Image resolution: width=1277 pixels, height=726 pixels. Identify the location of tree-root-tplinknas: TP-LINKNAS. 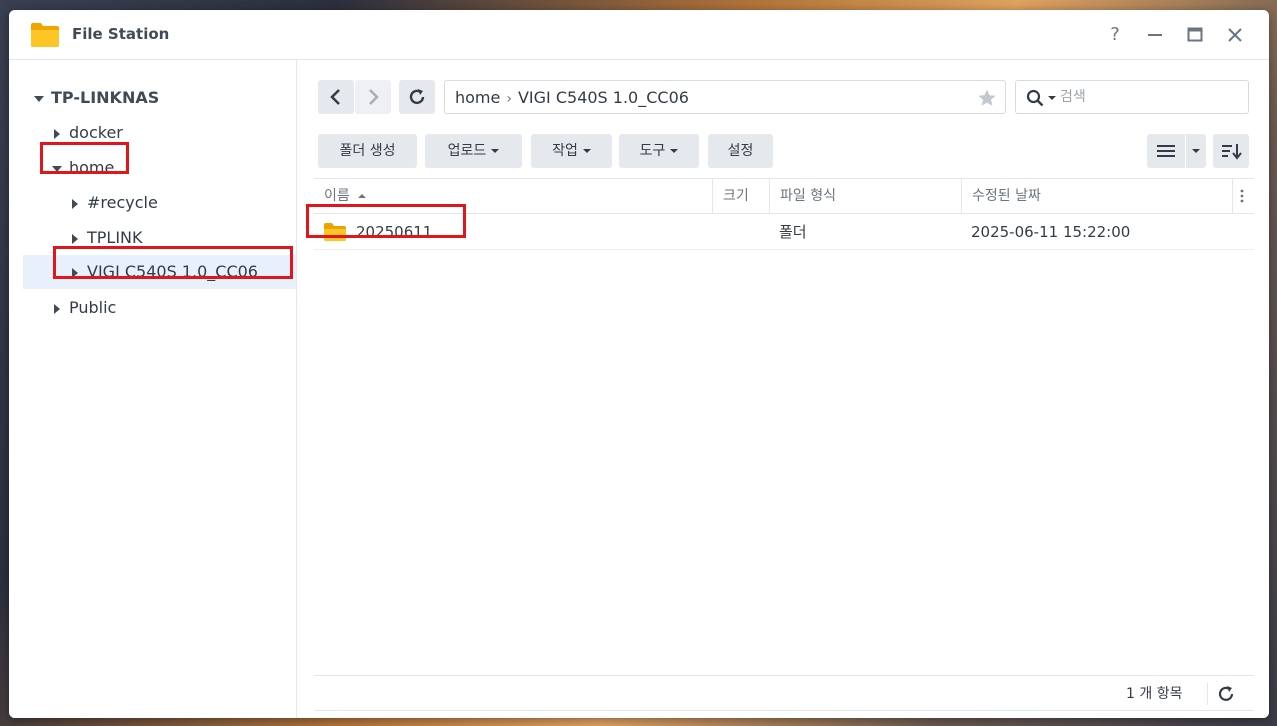
(96, 98).